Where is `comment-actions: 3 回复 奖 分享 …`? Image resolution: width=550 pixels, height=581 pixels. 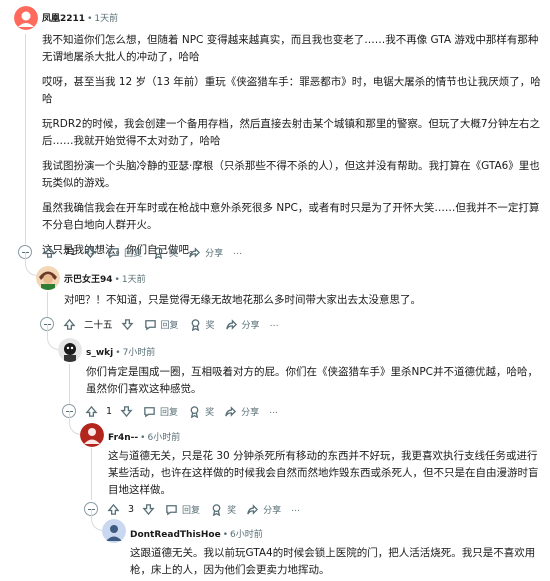 comment-actions: 3 回复 奖 分享 … is located at coordinates (203, 509).